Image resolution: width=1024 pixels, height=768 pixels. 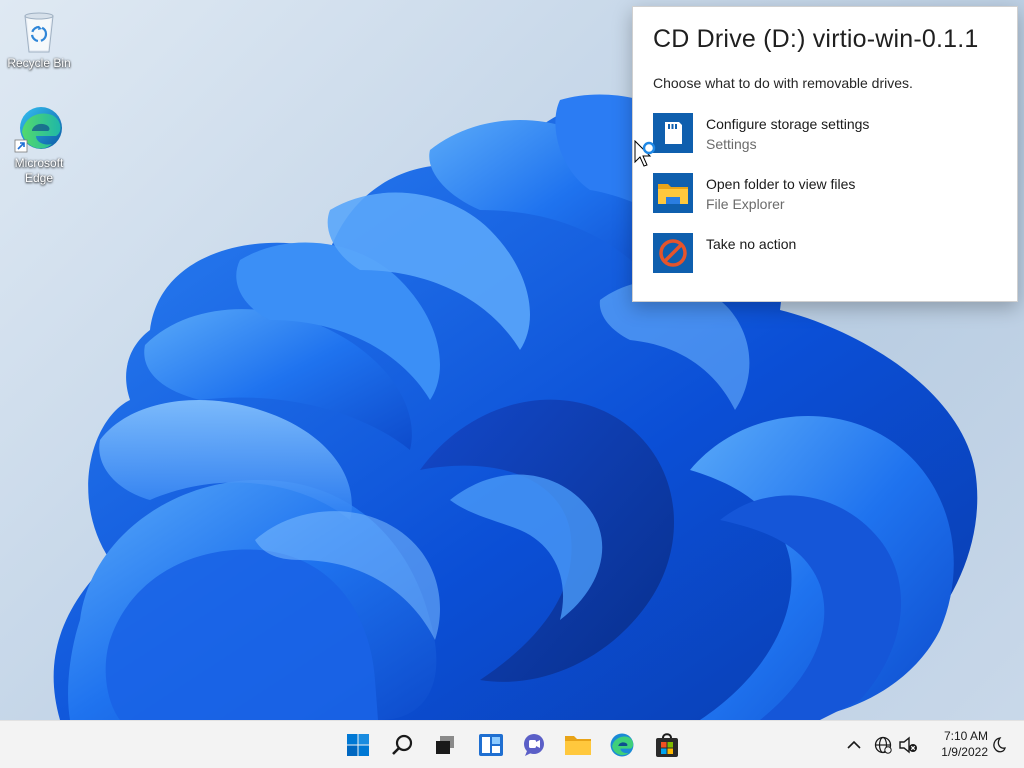 I want to click on search-icon, so click(x=402, y=744).